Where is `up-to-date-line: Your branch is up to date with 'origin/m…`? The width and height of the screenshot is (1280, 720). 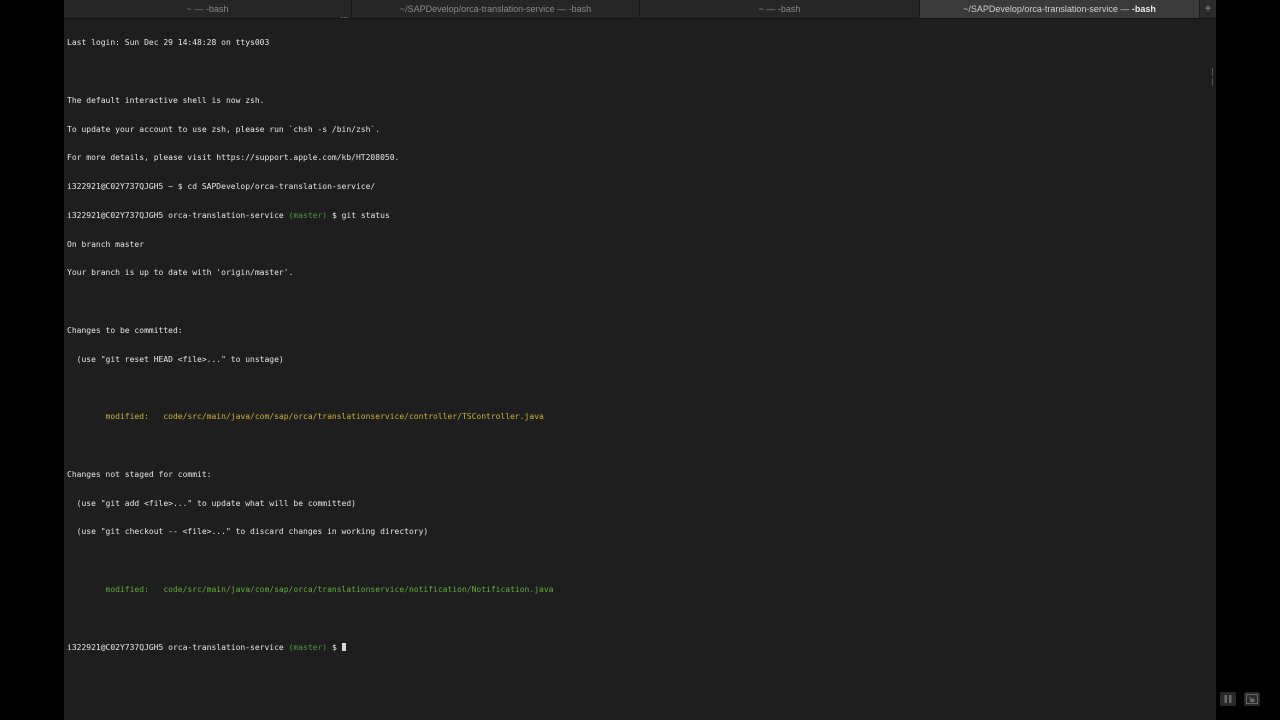
up-to-date-line: Your branch is up to date with 'origin/m… is located at coordinates (180, 273).